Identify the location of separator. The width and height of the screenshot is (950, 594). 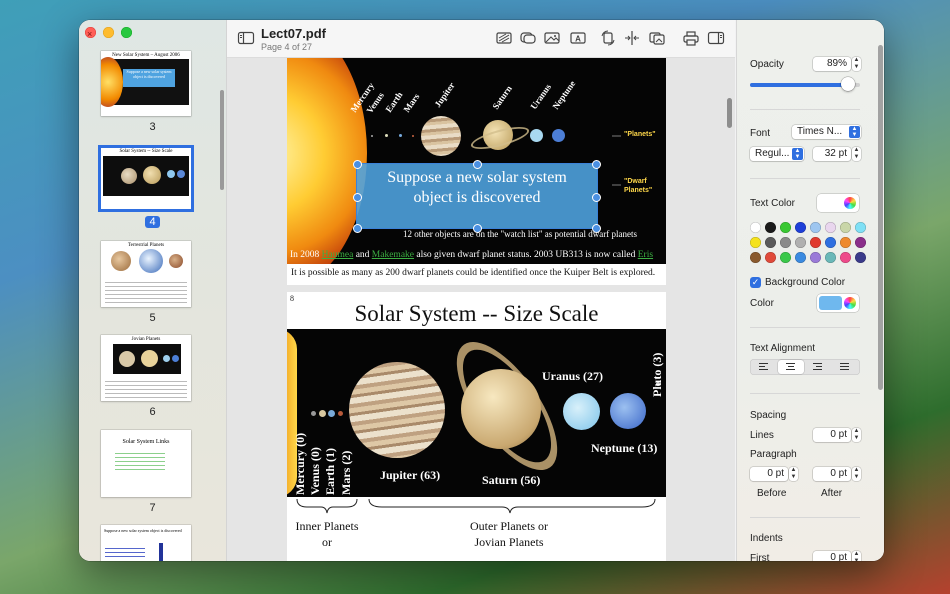
(805, 393).